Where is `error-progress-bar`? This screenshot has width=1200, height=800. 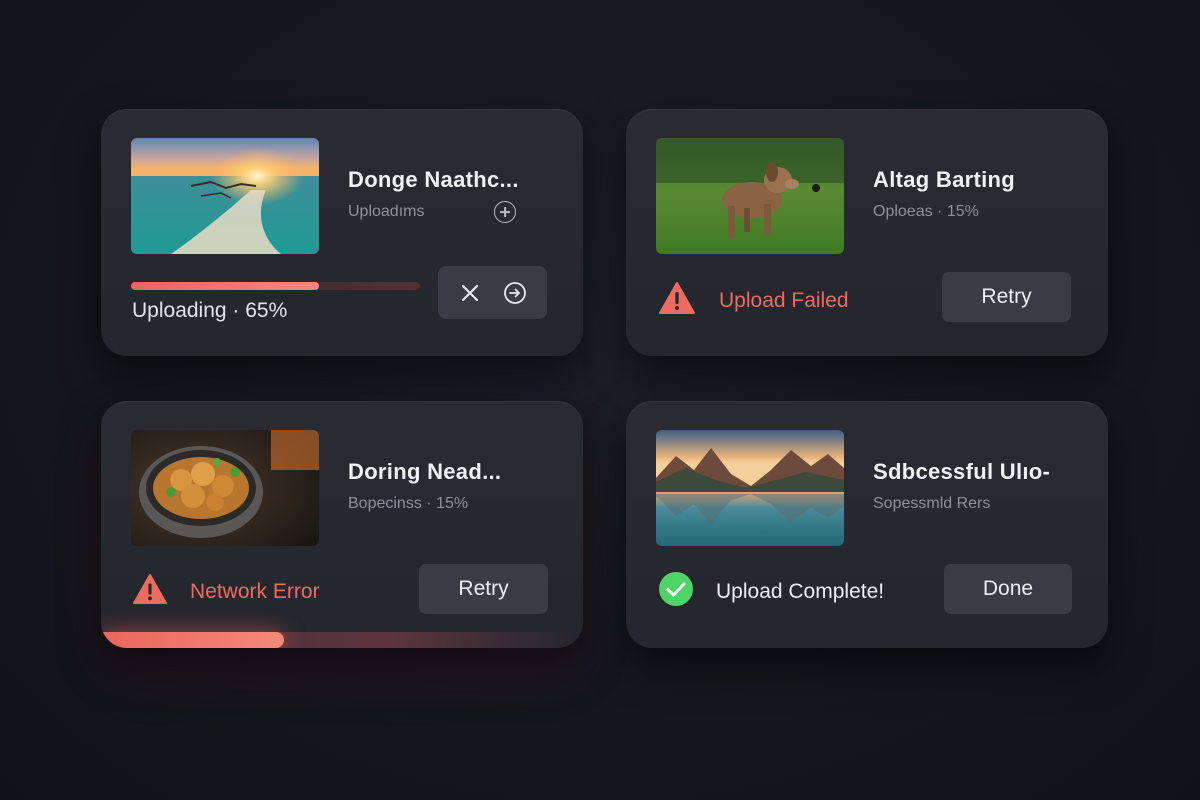 error-progress-bar is located at coordinates (342, 640).